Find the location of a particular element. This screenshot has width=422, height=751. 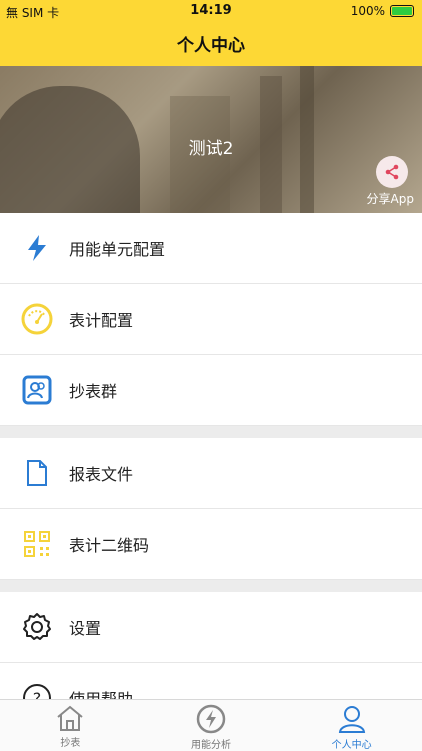

tab-label: 用能分析 is located at coordinates (211, 745).